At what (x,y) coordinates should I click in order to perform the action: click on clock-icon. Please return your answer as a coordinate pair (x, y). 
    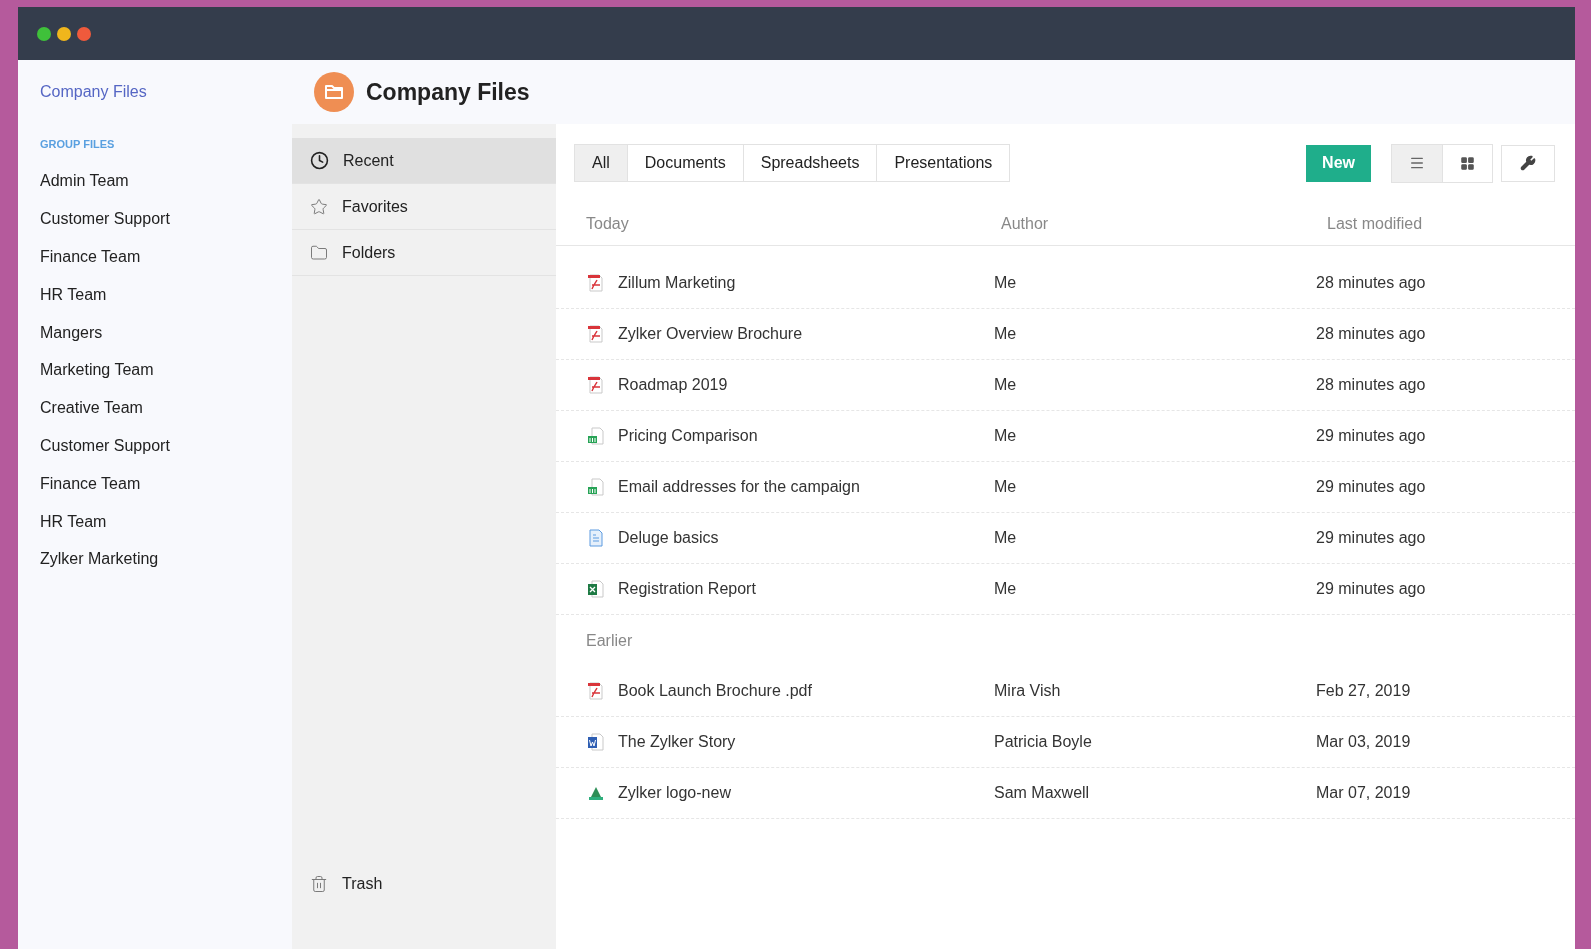
    Looking at the image, I should click on (319, 160).